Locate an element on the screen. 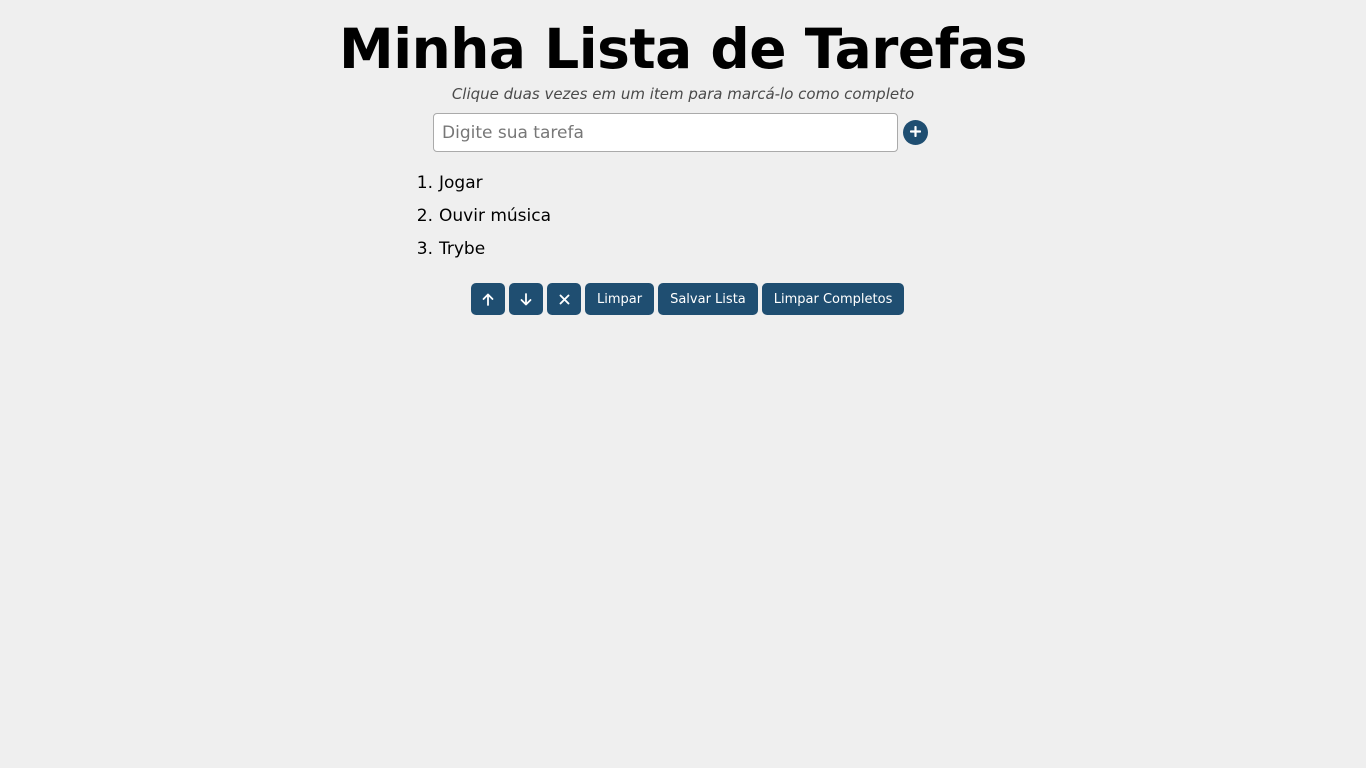  close-icon is located at coordinates (564, 299).